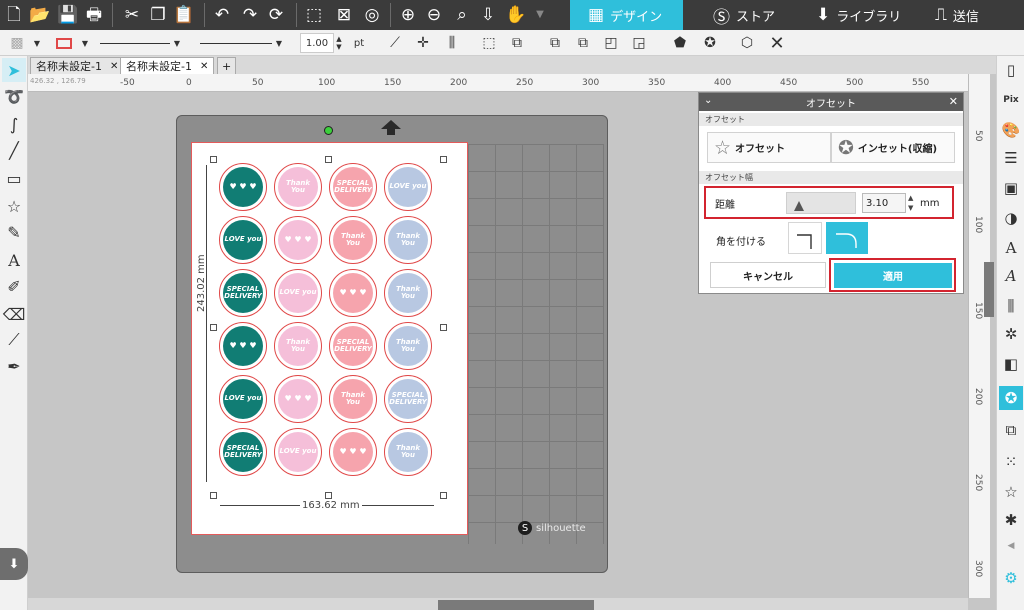  What do you see at coordinates (68, 15) in the screenshot?
I see `save-icon: 💾` at bounding box center [68, 15].